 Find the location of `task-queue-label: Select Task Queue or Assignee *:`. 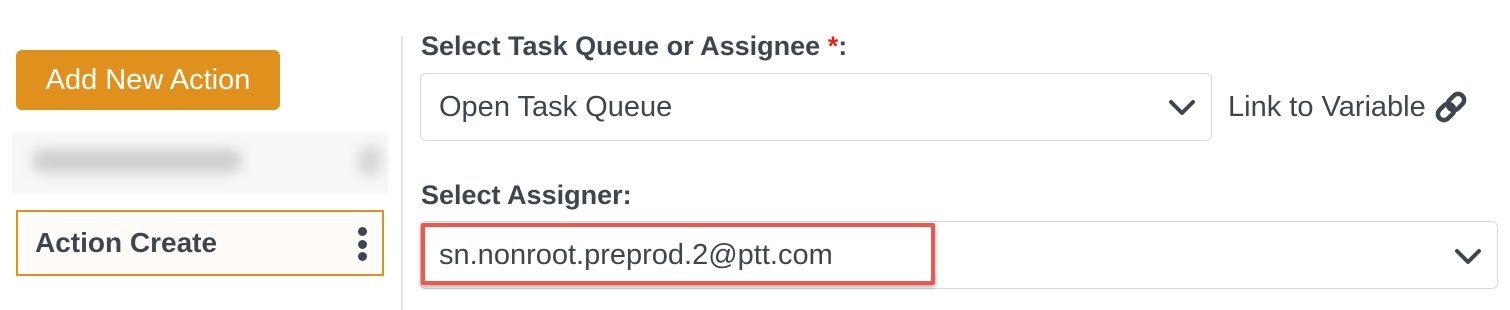

task-queue-label: Select Task Queue or Assignee *: is located at coordinates (634, 46).